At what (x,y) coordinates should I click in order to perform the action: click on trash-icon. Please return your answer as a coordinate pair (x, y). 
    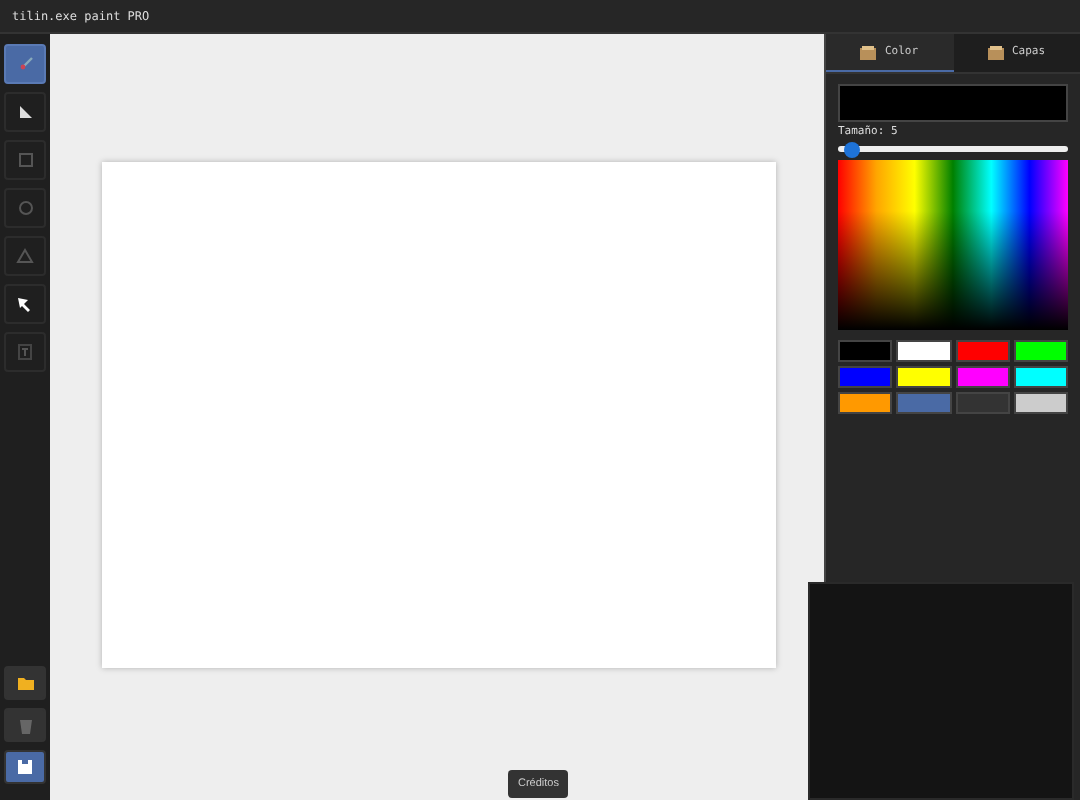
    Looking at the image, I should click on (25, 725).